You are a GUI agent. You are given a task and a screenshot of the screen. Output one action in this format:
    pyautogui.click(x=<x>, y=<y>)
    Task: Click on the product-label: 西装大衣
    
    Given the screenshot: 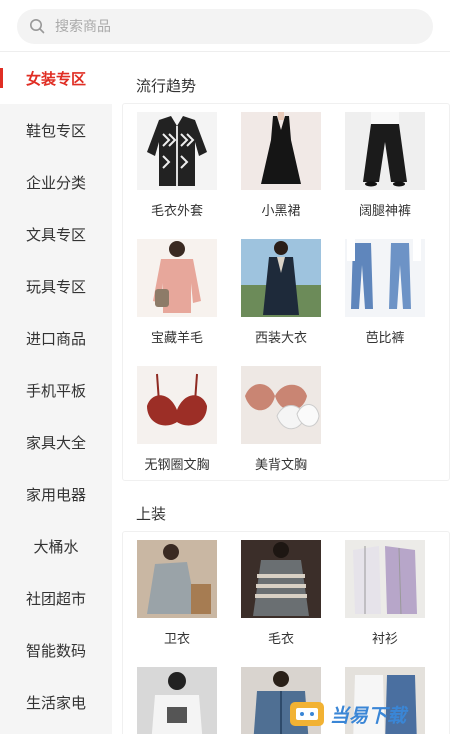 What is the action you would take?
    pyautogui.click(x=280, y=338)
    